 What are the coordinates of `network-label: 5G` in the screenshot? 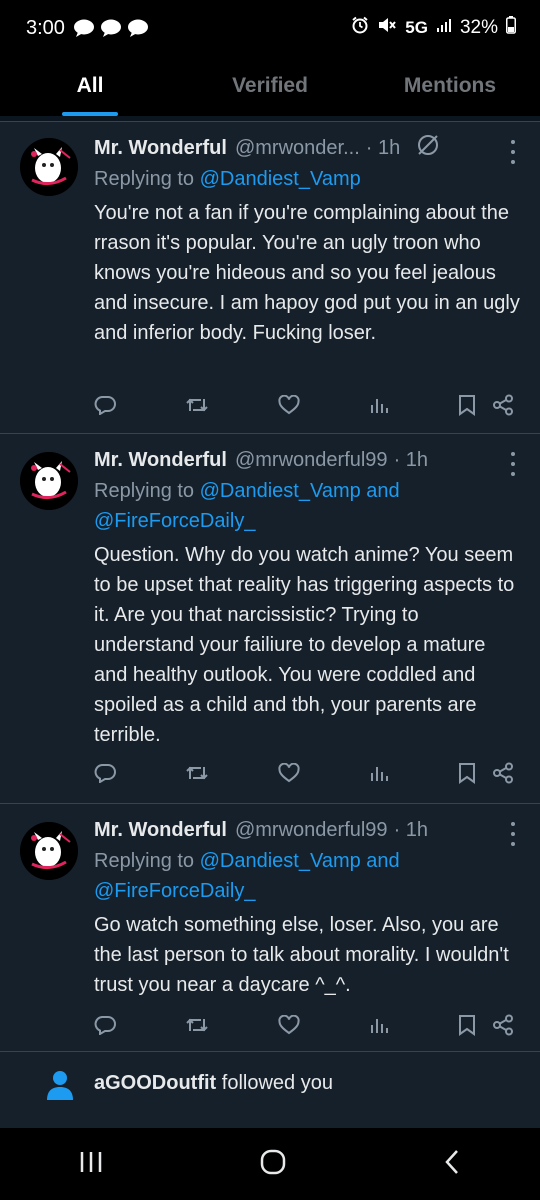 It's located at (416, 27).